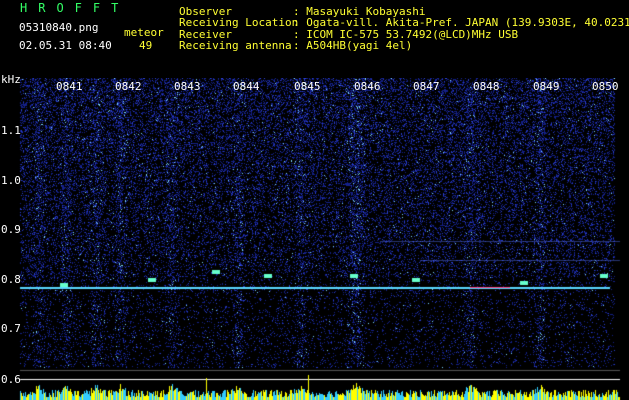  What do you see at coordinates (235, 45) in the screenshot?
I see `antenna-label: Receiving antenna` at bounding box center [235, 45].